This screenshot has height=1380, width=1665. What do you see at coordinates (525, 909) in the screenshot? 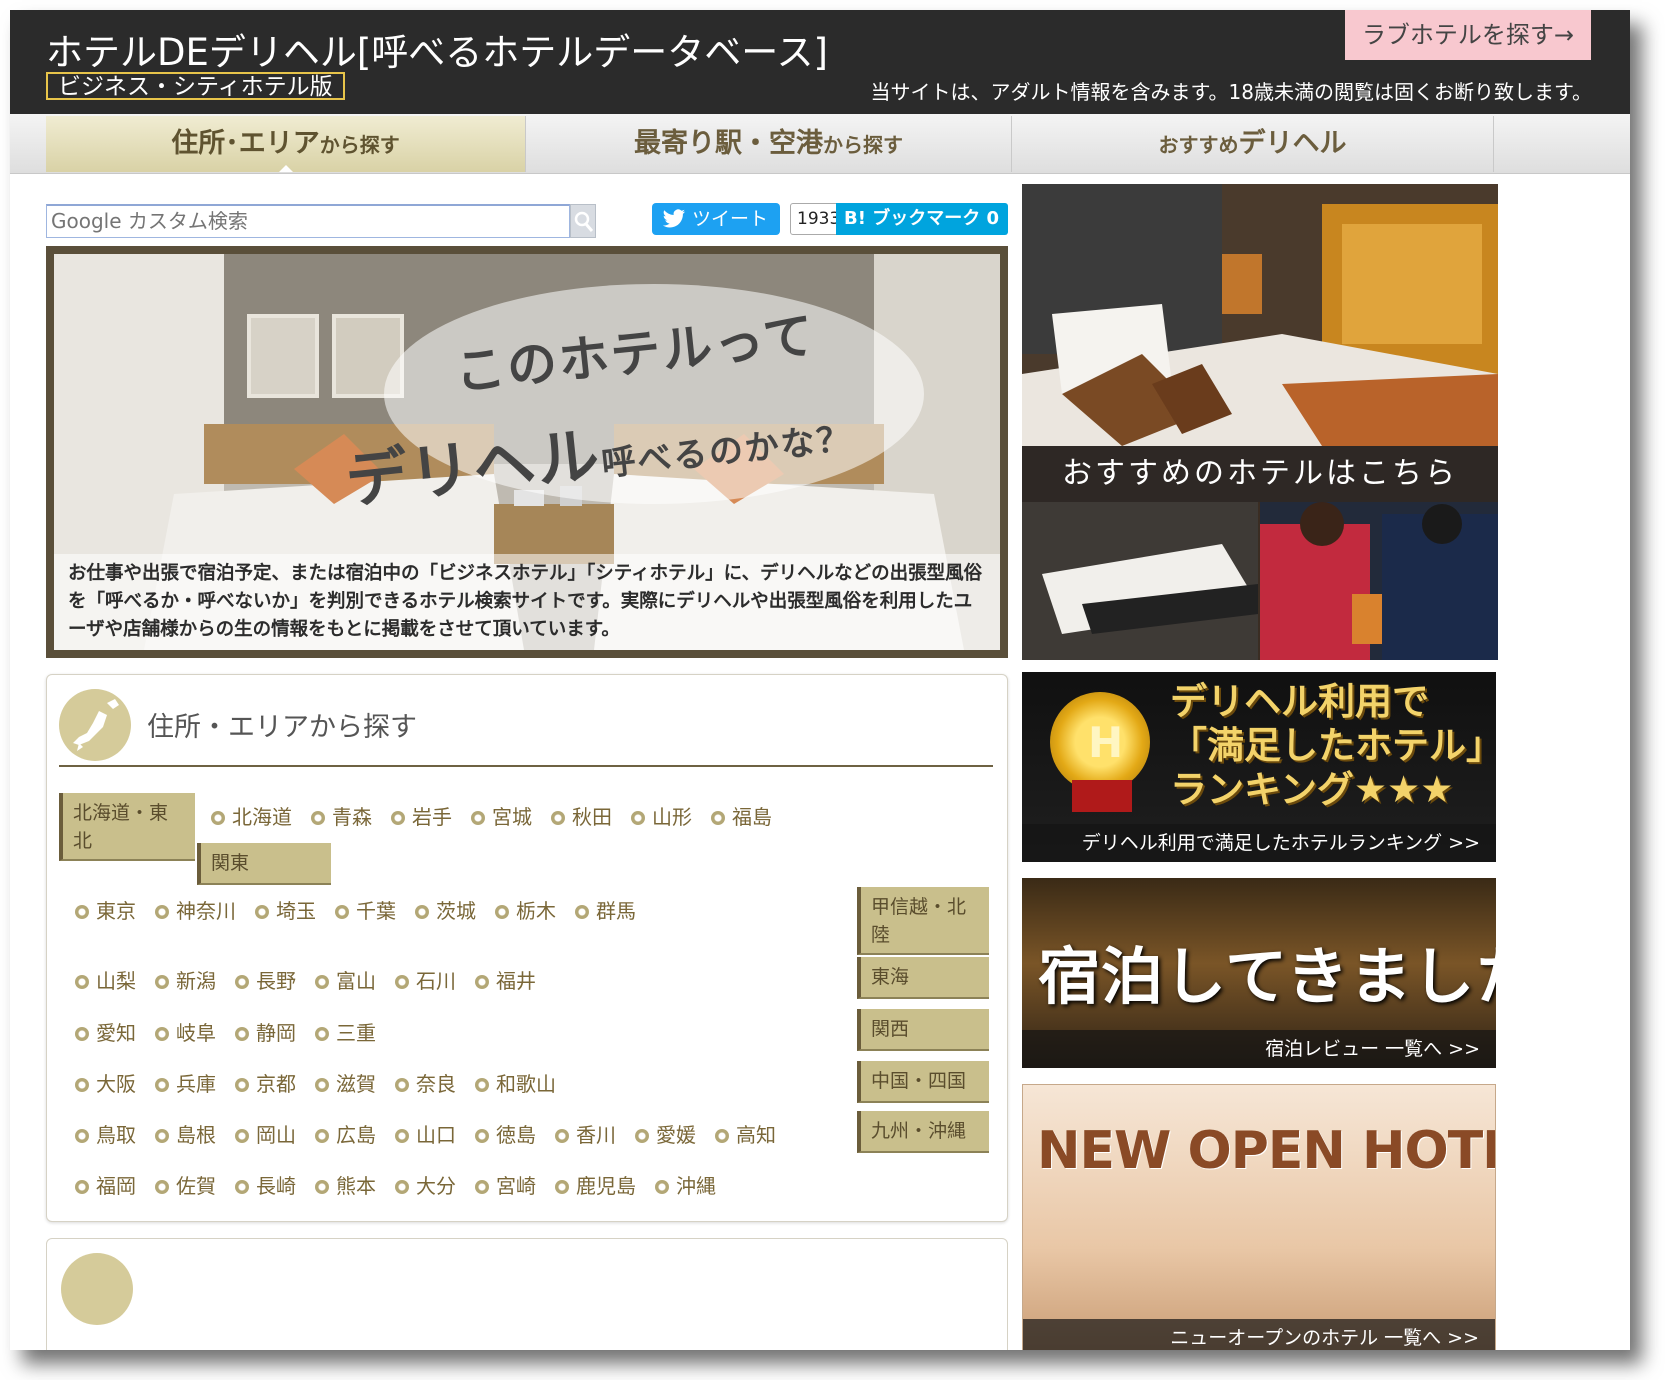
I see `pref-link: 栃木` at bounding box center [525, 909].